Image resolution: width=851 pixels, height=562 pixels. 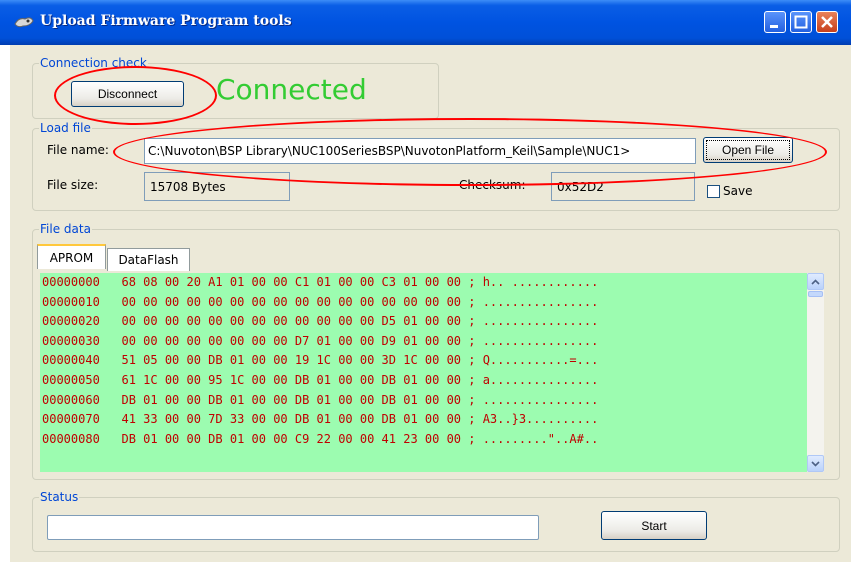 I want to click on app-icon, so click(x=24, y=22).